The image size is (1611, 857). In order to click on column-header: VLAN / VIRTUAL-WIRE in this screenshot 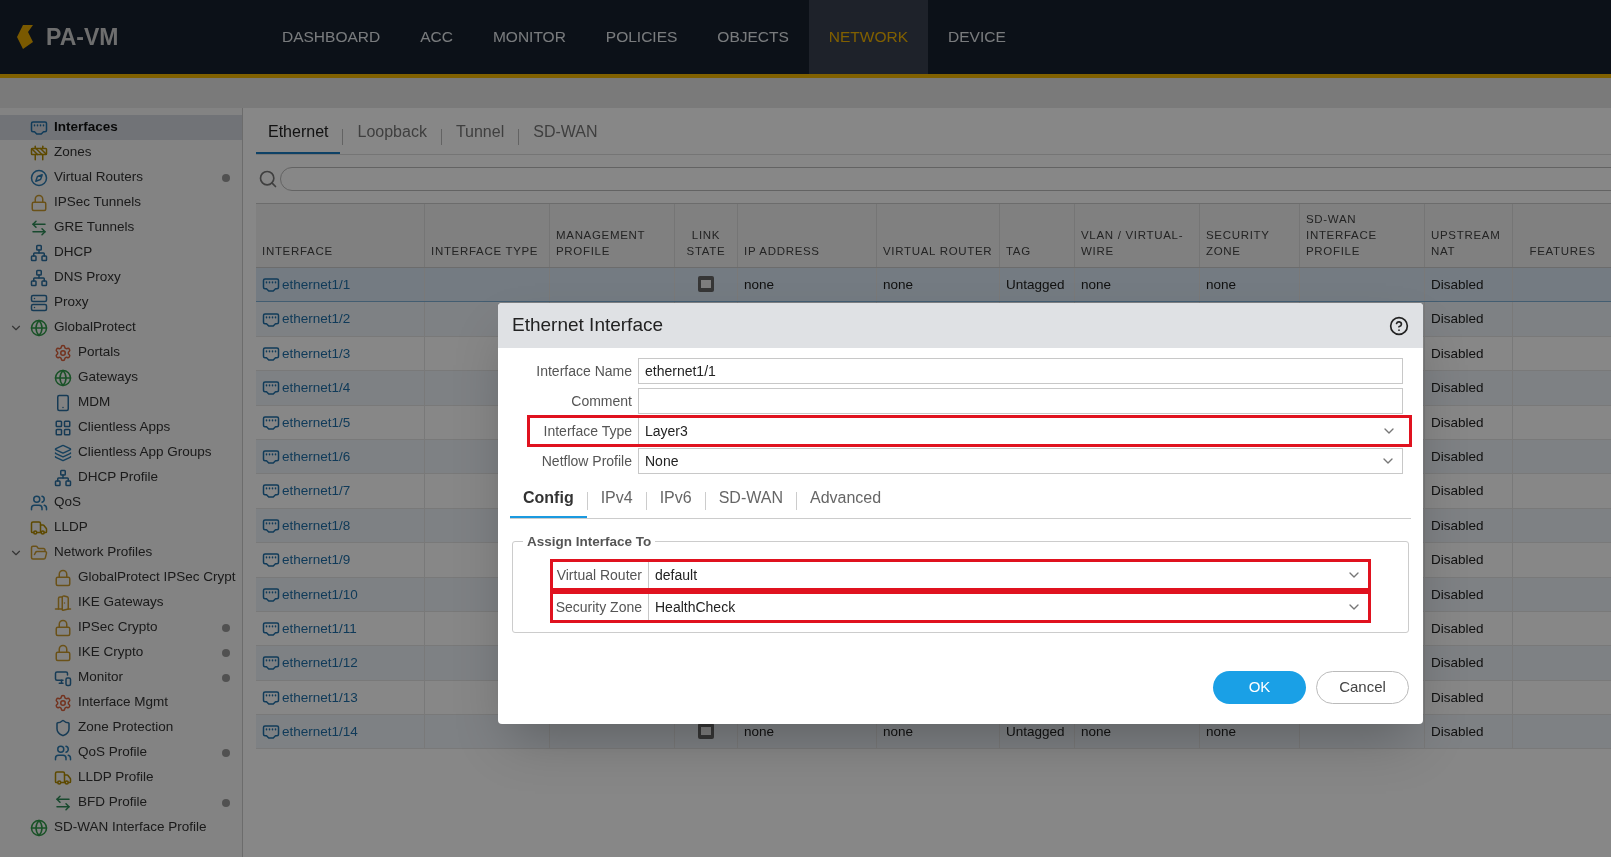, I will do `click(1137, 243)`.